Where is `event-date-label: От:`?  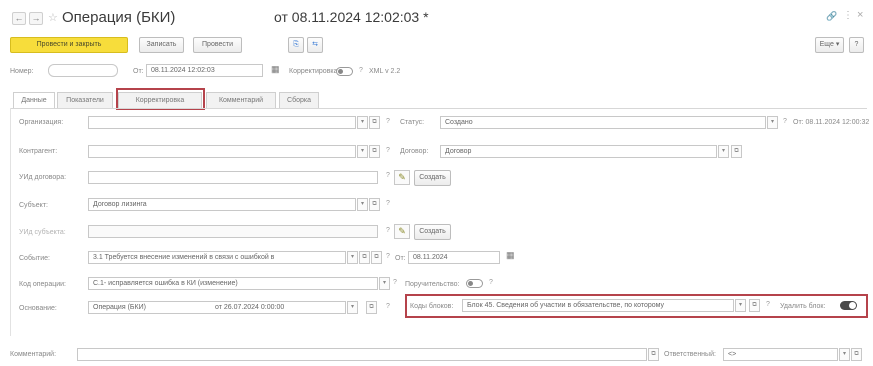 event-date-label: От: is located at coordinates (400, 258).